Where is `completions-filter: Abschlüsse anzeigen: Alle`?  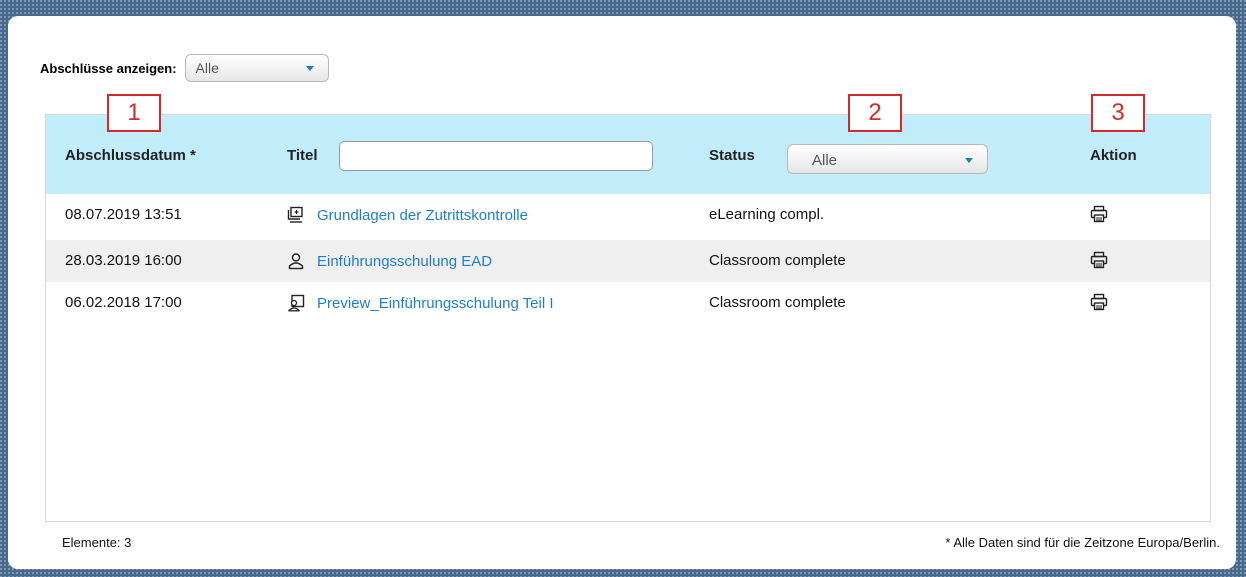 completions-filter: Abschlüsse anzeigen: Alle is located at coordinates (184, 68).